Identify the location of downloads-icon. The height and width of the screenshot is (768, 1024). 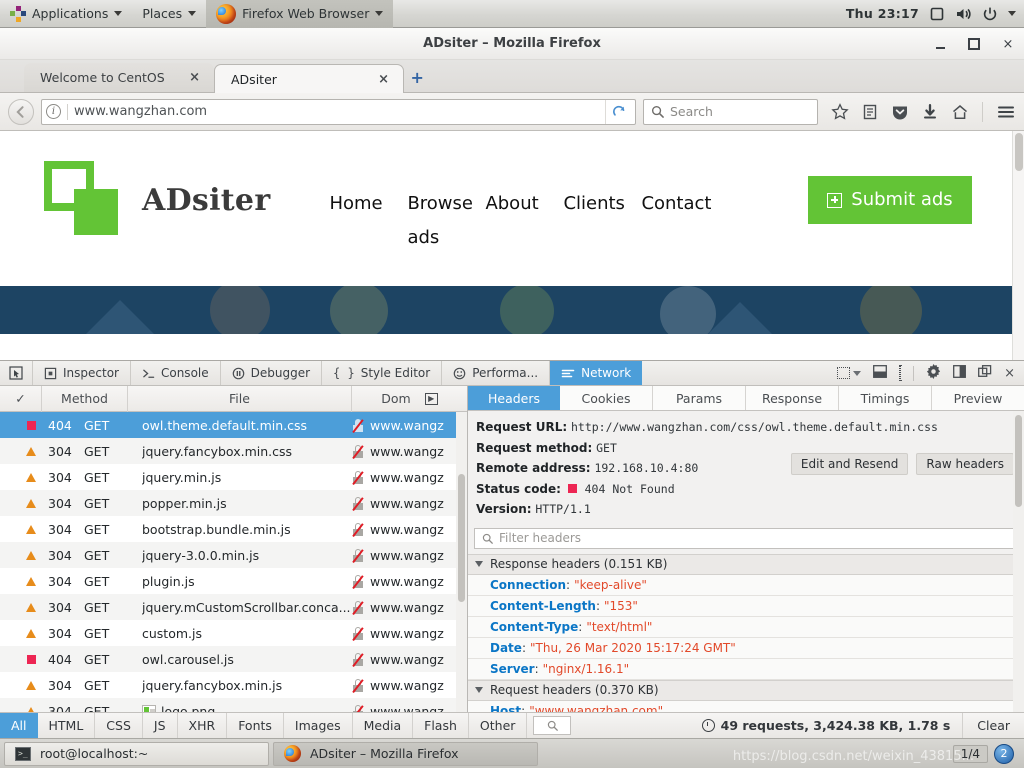
(930, 112).